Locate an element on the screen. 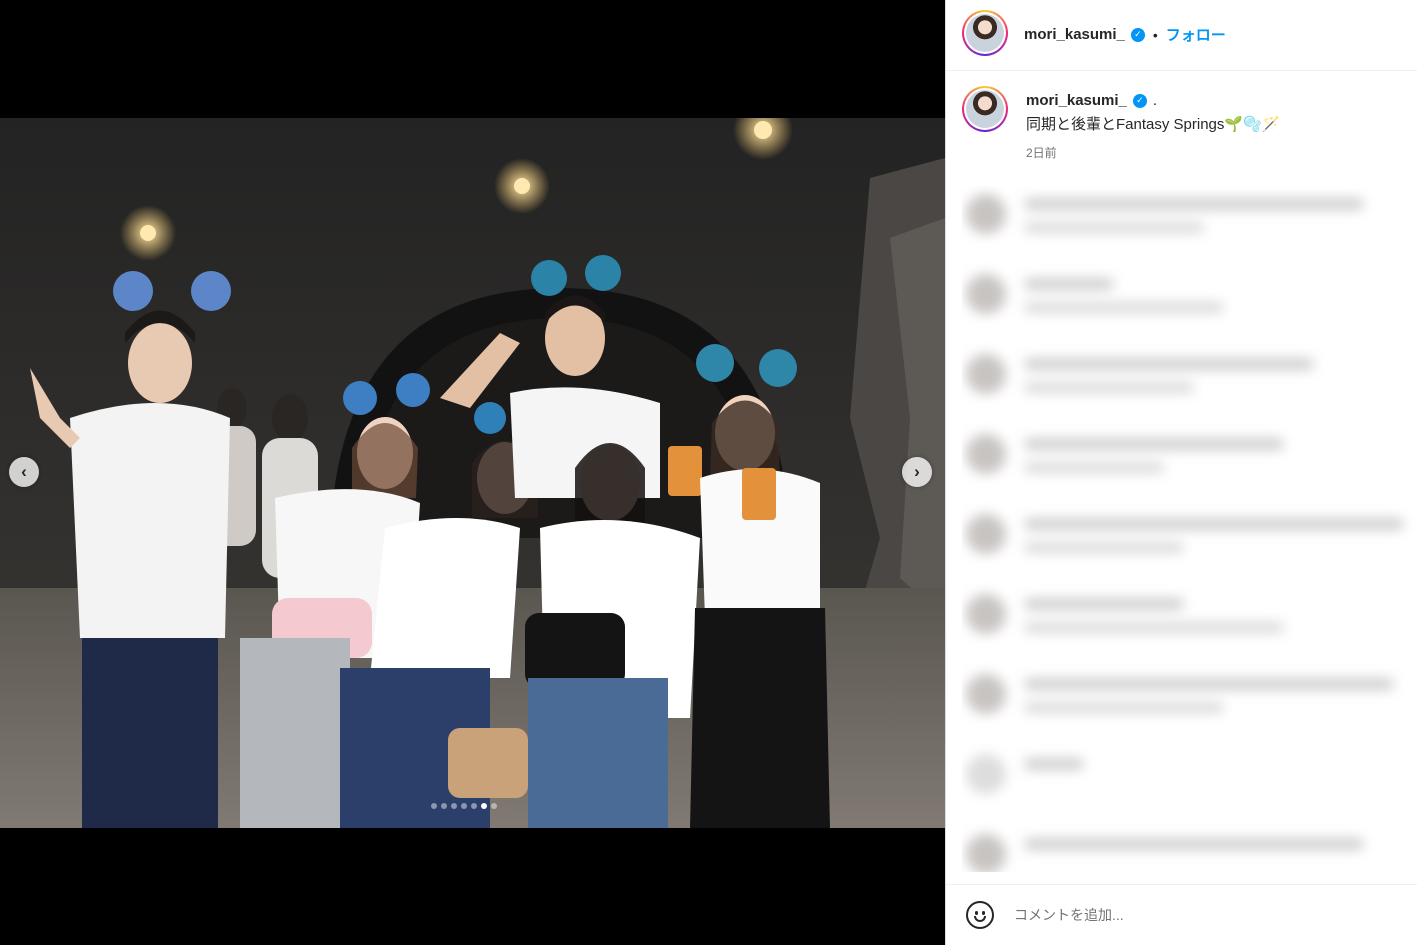  emoji-icon is located at coordinates (980, 915).